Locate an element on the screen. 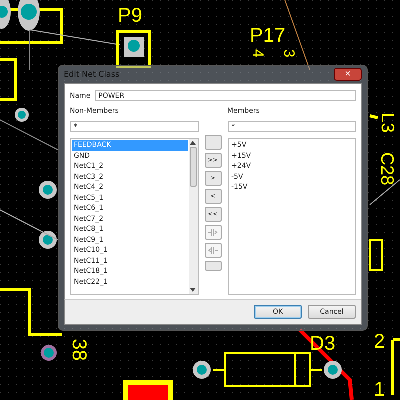 This screenshot has width=400, height=400. silkscreen-label: 1 is located at coordinates (380, 390).